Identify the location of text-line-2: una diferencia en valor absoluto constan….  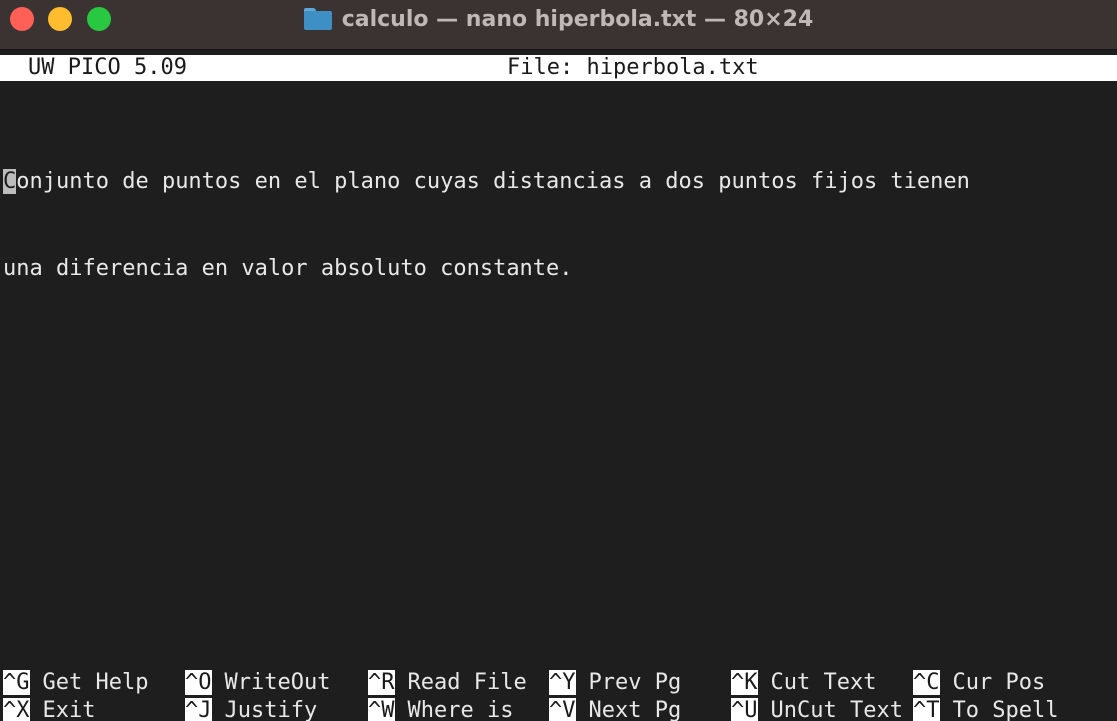
(288, 268).